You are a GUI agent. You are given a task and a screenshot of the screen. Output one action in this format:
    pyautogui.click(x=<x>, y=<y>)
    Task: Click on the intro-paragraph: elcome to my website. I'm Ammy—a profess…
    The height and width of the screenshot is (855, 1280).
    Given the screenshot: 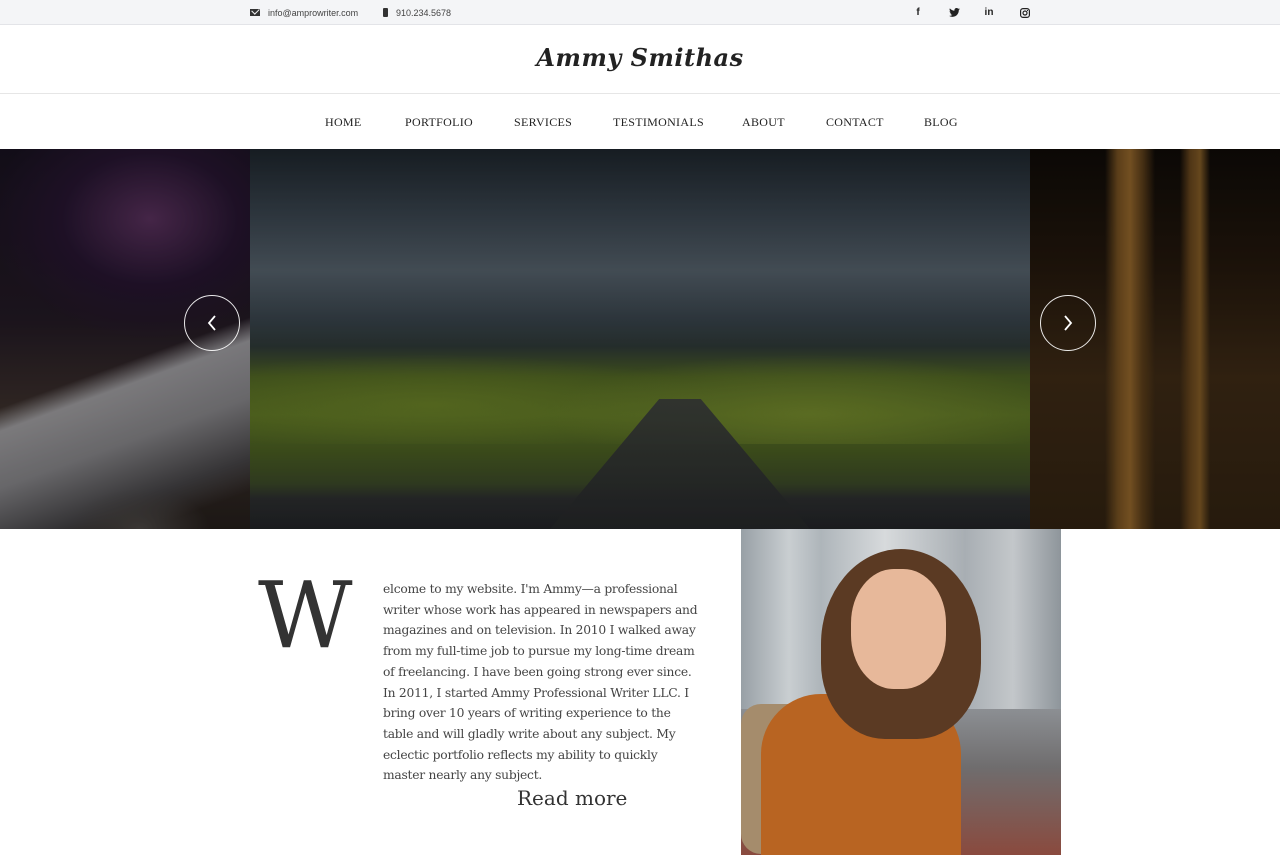 What is the action you would take?
    pyautogui.click(x=540, y=682)
    